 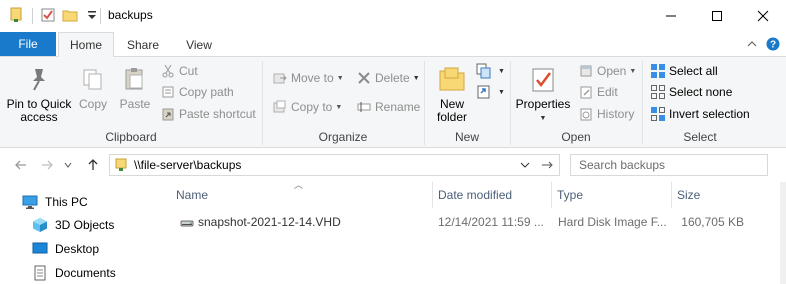 I want to click on up-arrow-icon, so click(x=93, y=164).